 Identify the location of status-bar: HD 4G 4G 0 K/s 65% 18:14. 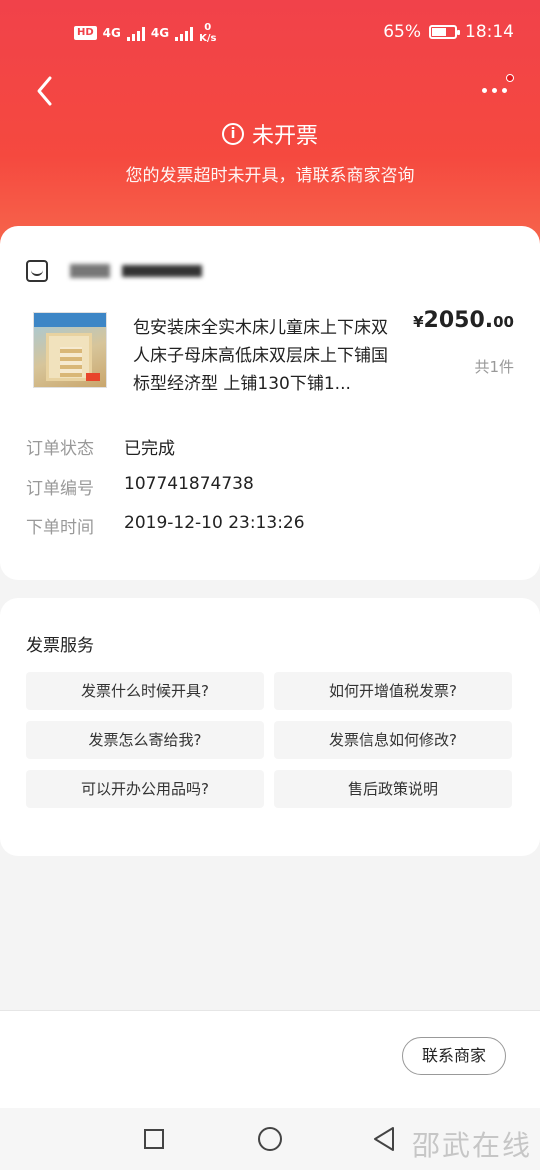
(270, 33).